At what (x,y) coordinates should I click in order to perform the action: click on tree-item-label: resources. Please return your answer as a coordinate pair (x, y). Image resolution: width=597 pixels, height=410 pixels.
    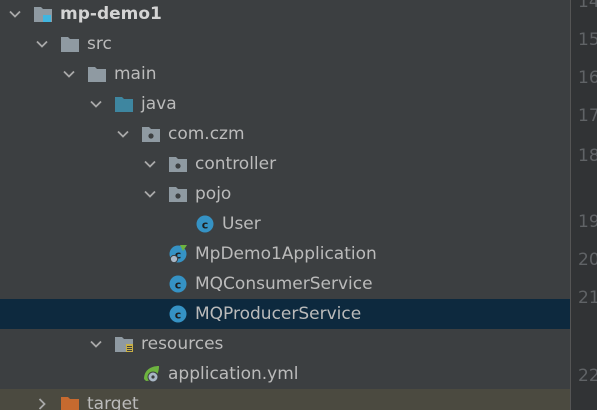
    Looking at the image, I should click on (182, 344).